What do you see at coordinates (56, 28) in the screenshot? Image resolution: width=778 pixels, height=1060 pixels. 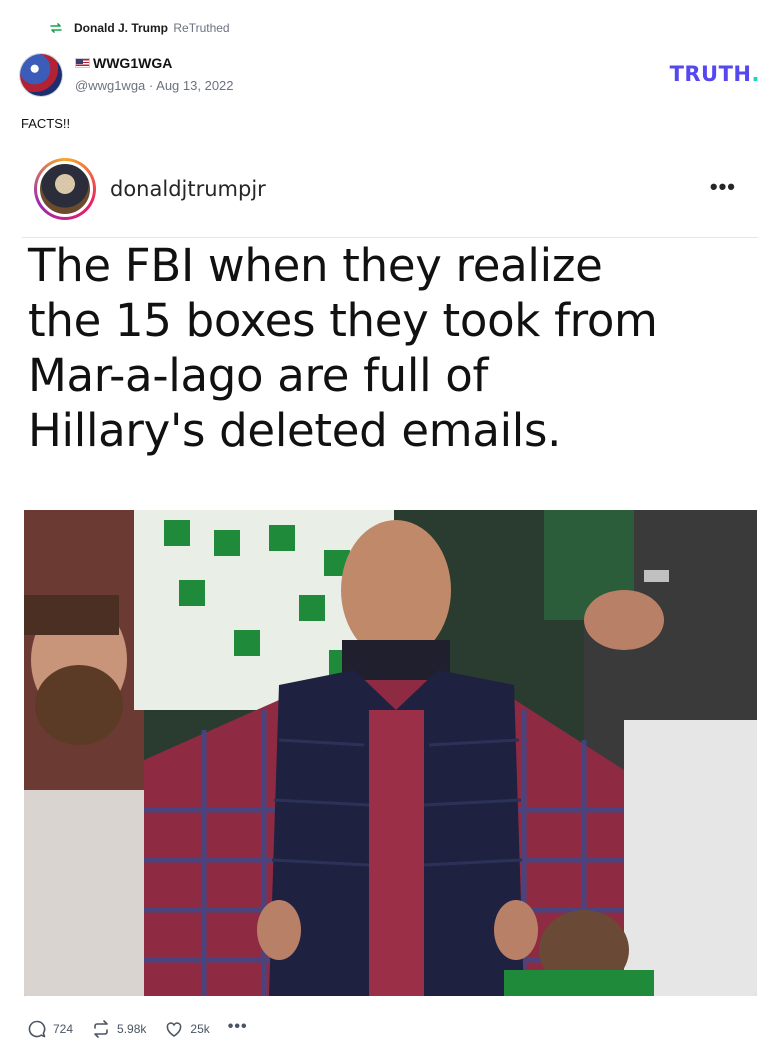 I see `retruth-icon` at bounding box center [56, 28].